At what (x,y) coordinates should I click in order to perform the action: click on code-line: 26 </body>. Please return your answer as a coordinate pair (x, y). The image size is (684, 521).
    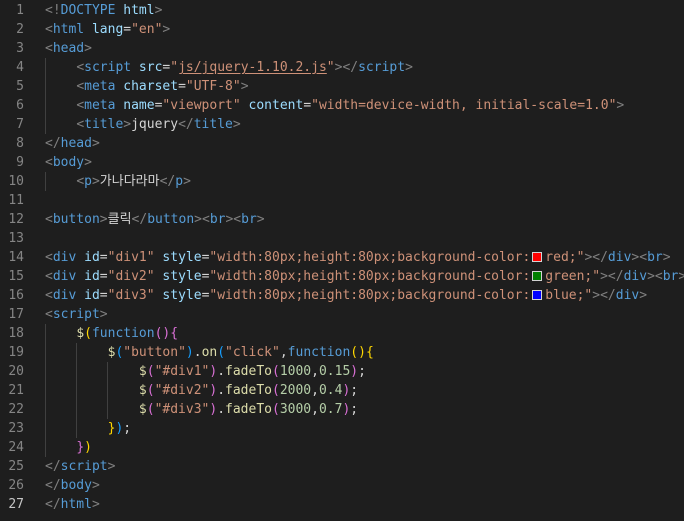
    Looking at the image, I should click on (342, 485).